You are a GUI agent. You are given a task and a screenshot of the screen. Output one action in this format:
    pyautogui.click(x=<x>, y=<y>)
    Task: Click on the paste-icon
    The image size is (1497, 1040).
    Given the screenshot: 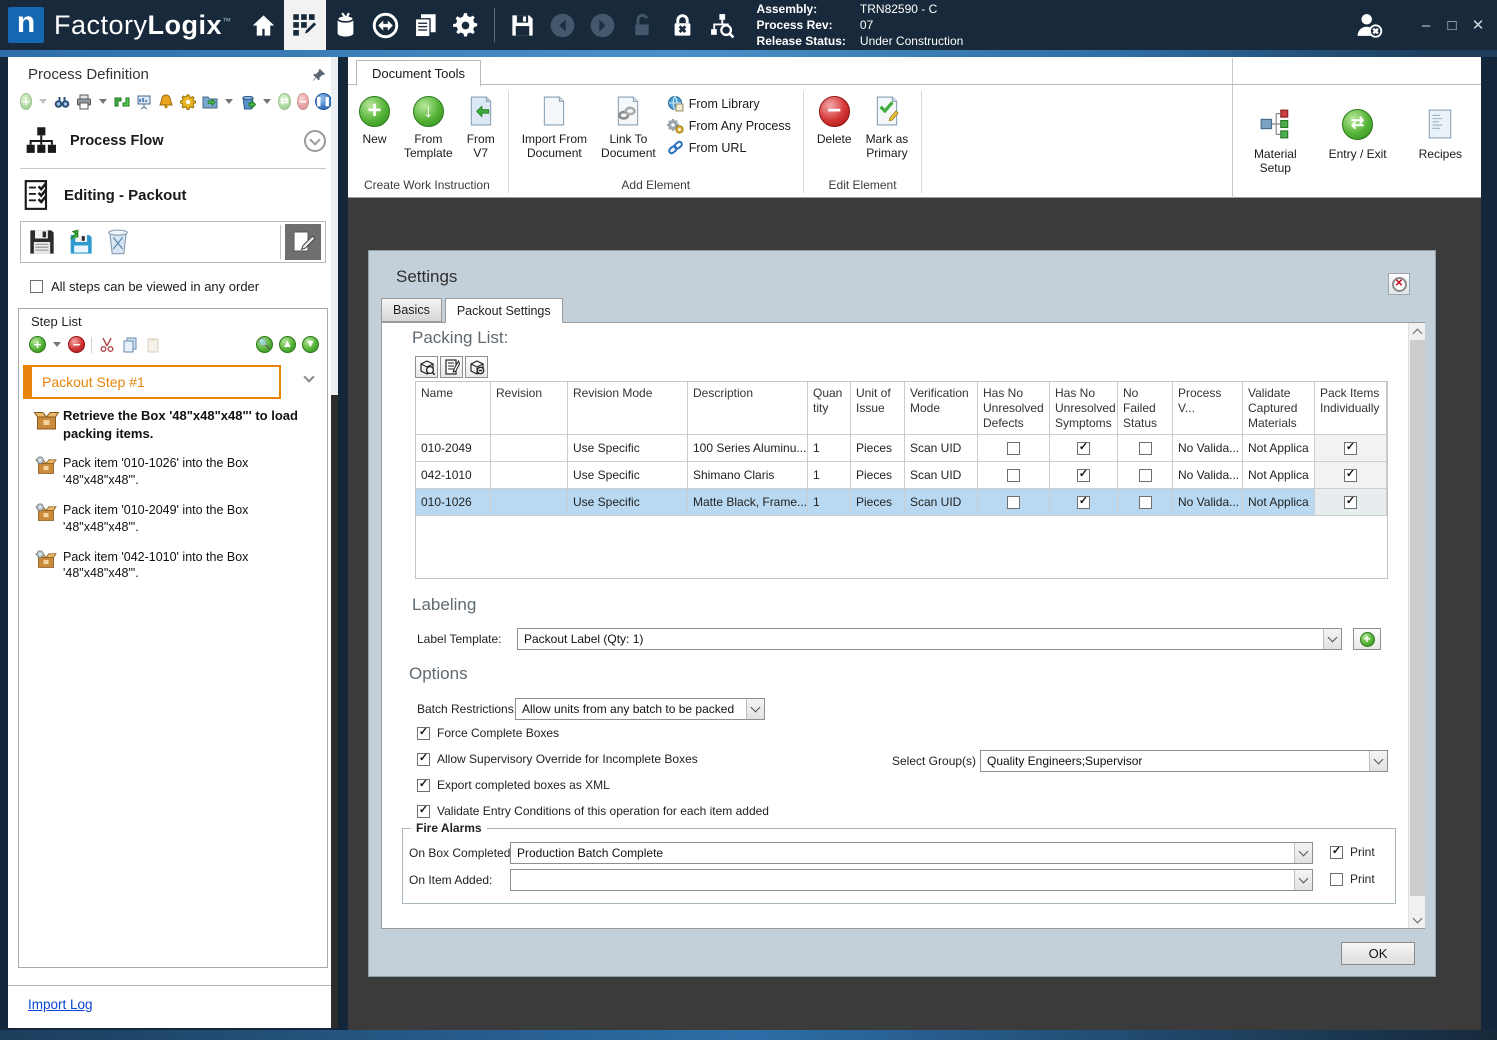 What is the action you would take?
    pyautogui.click(x=152, y=344)
    